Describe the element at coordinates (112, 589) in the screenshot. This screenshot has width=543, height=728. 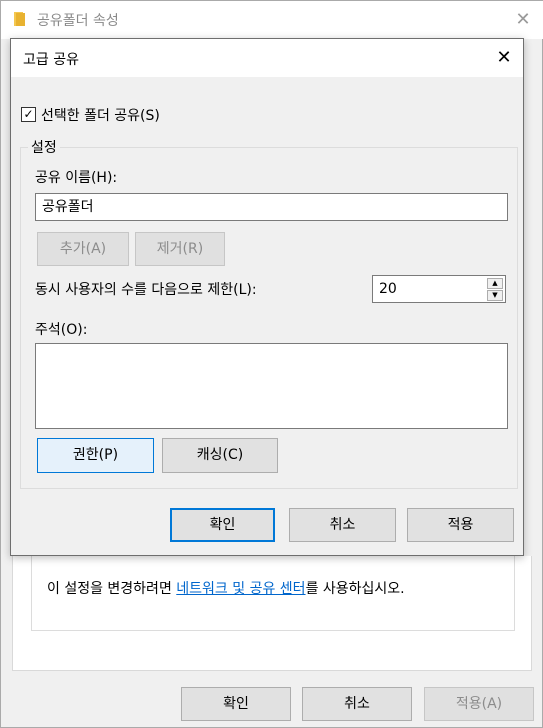
I see `info-prefix: 이 설정을 변경하려면` at that location.